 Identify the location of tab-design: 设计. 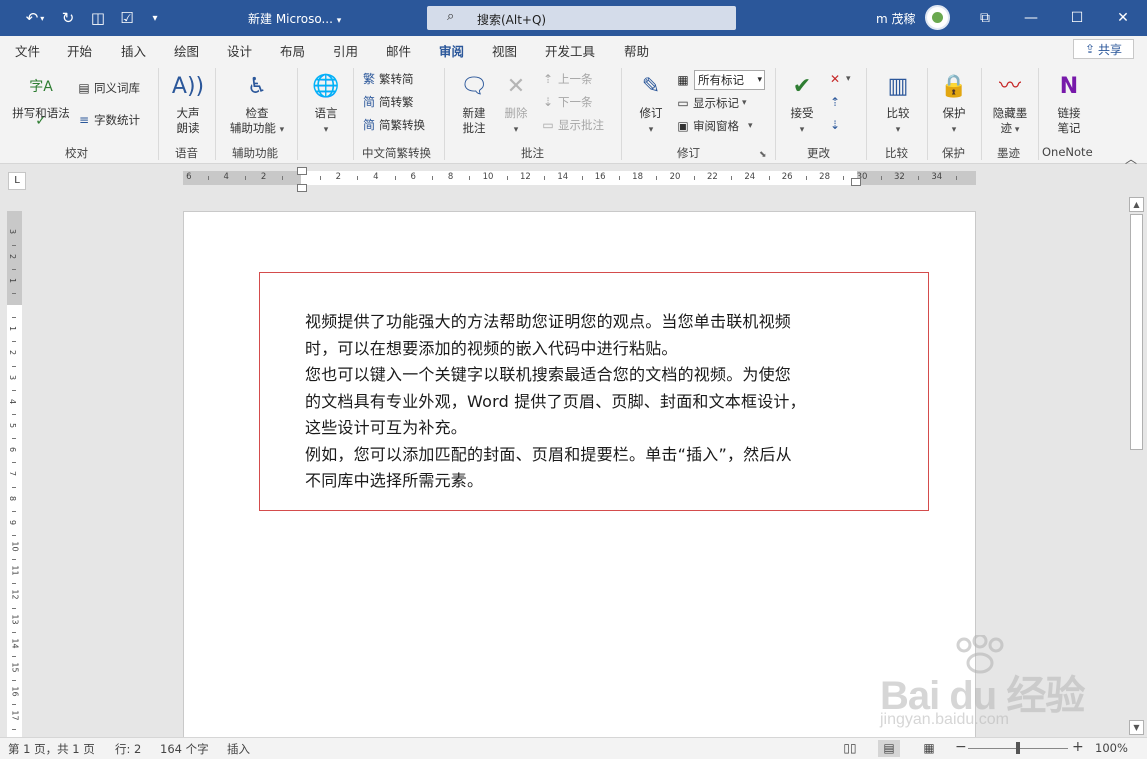
(239, 50).